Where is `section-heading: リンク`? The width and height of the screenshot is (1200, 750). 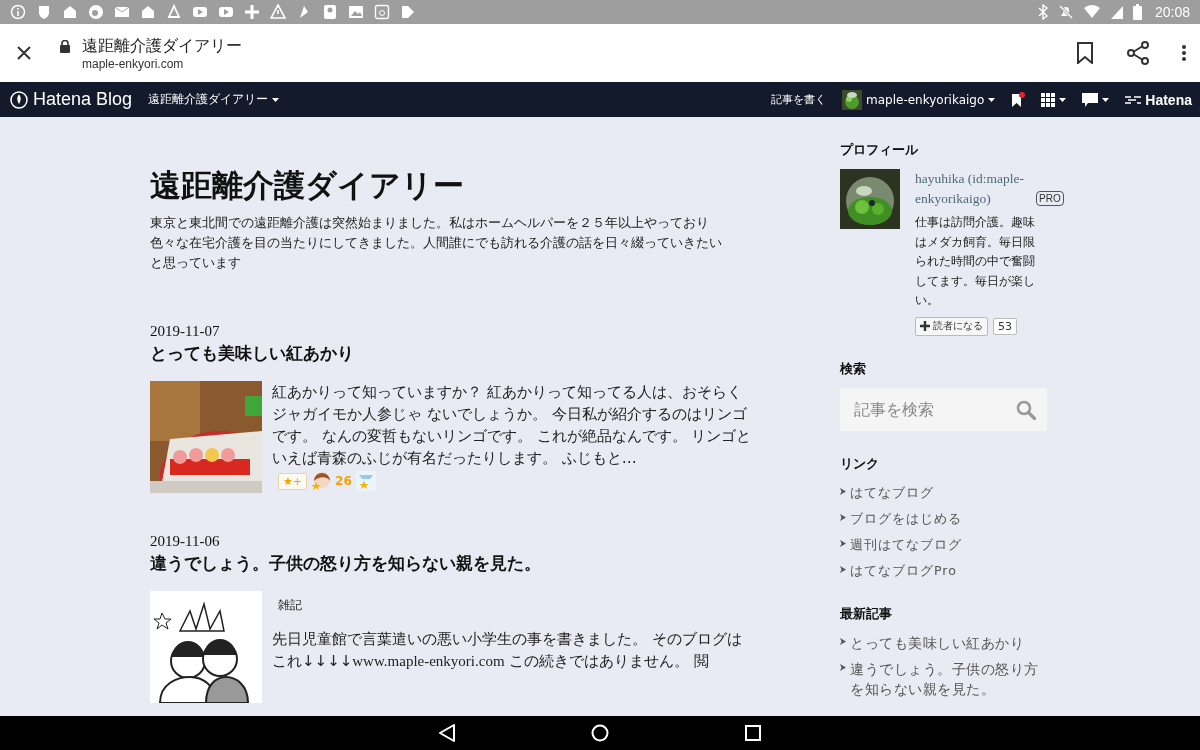 section-heading: リンク is located at coordinates (860, 463).